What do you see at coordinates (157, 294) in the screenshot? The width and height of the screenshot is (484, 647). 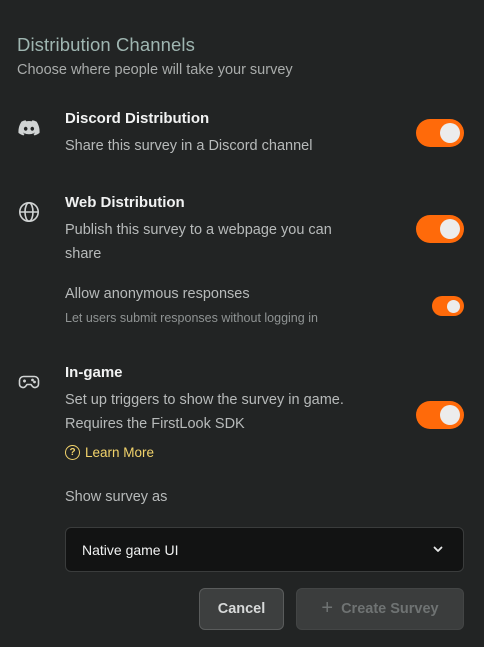 I see `anonymous-responses-label: Allow anonymous responses` at bounding box center [157, 294].